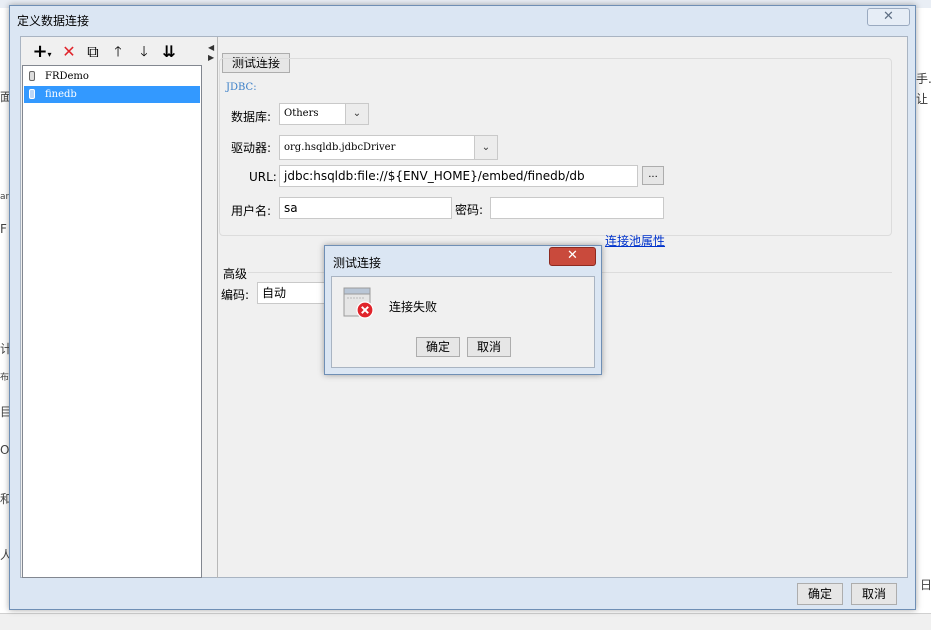 The image size is (931, 630). Describe the element at coordinates (301, 113) in the screenshot. I see `database-value: Others` at that location.